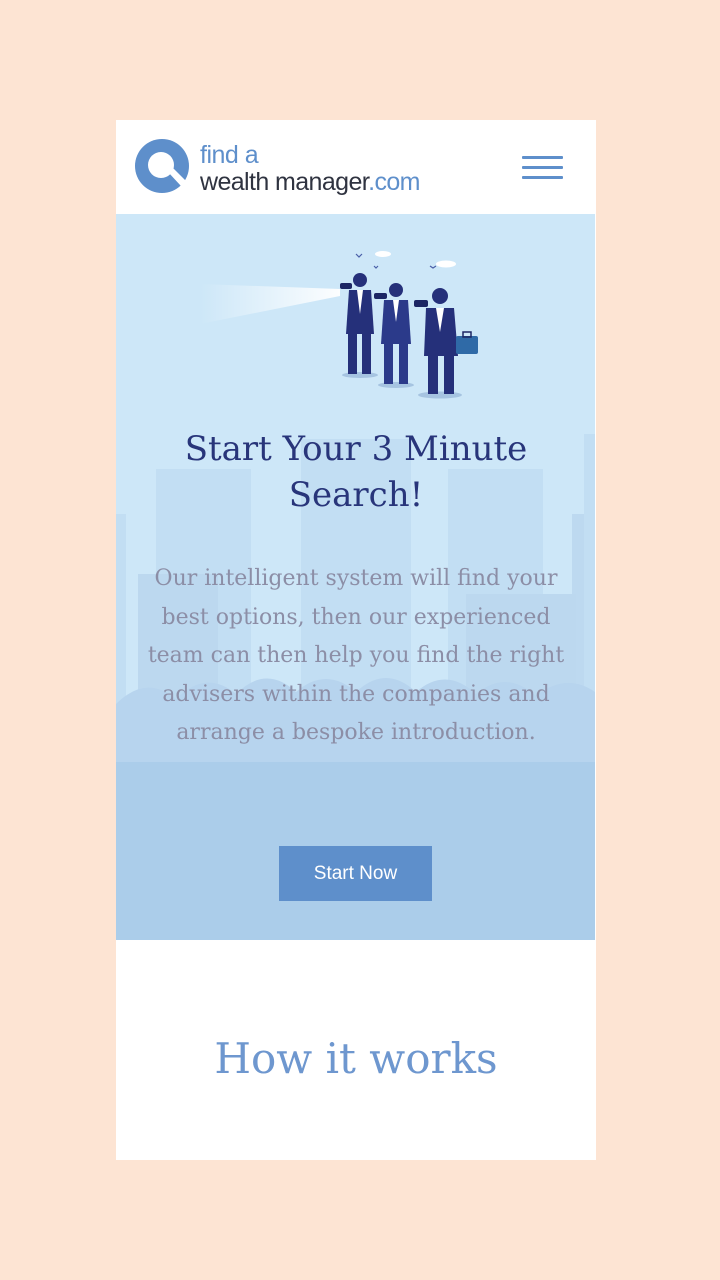  What do you see at coordinates (542, 157) in the screenshot?
I see `hamburger-menu-icon-bar-top` at bounding box center [542, 157].